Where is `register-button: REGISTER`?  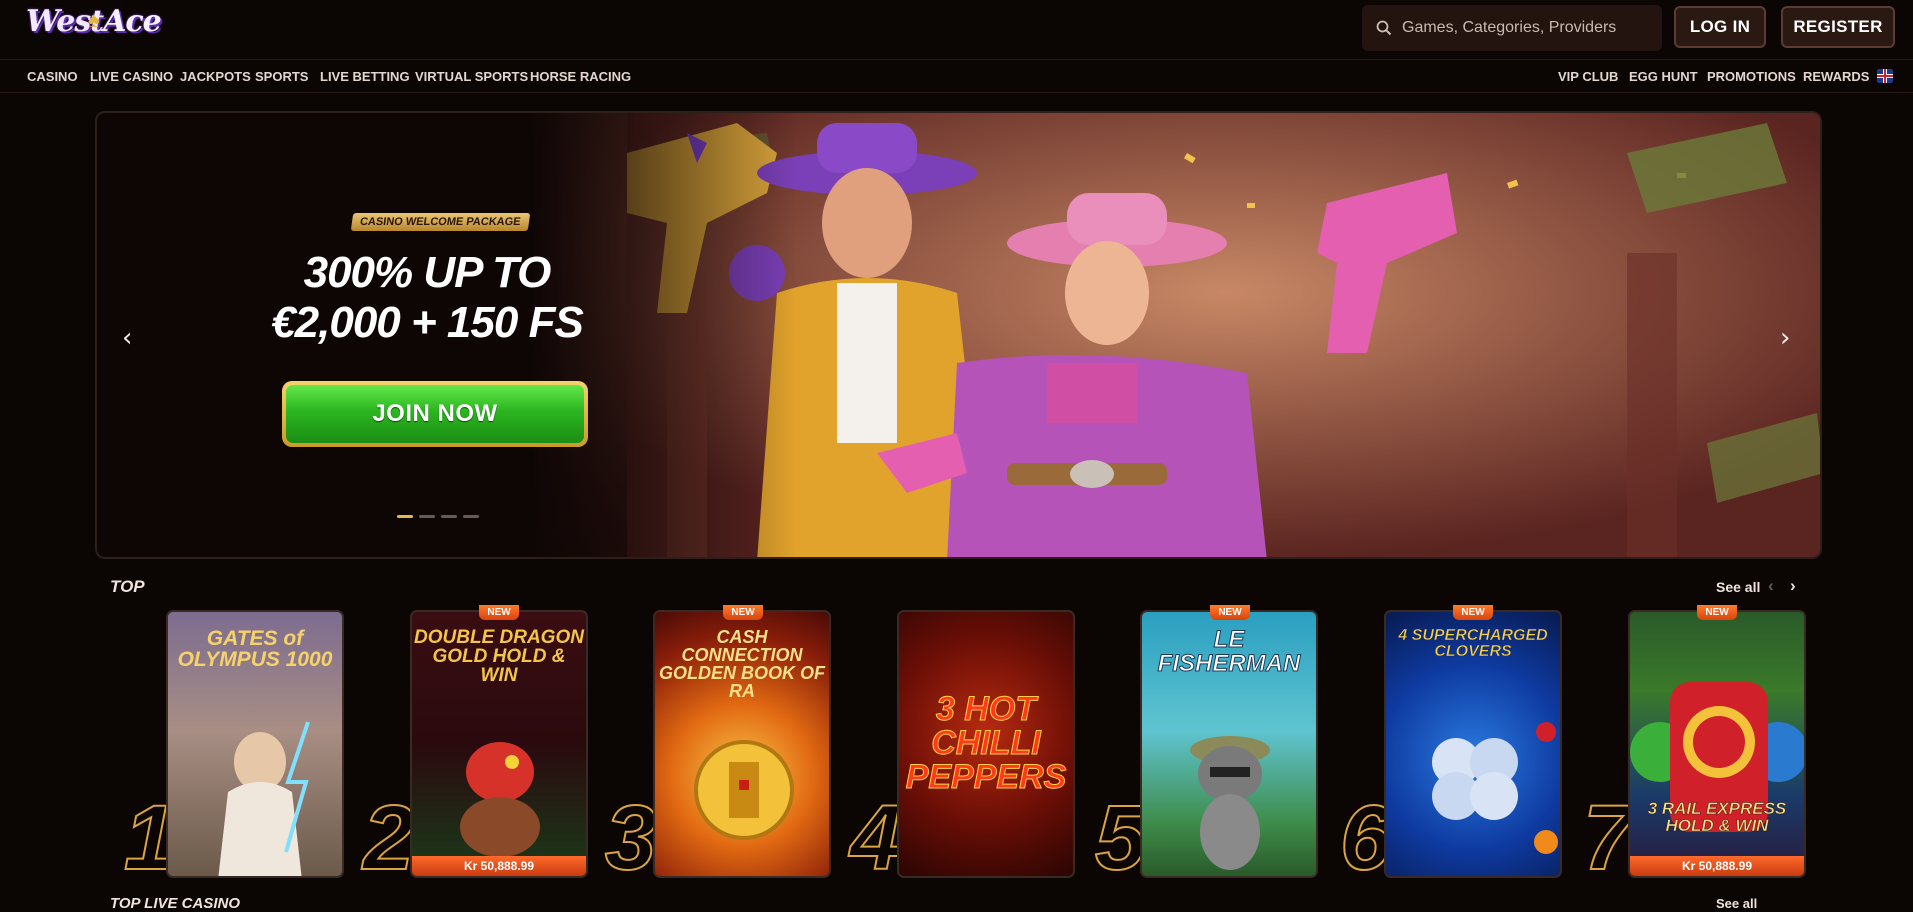 register-button: REGISTER is located at coordinates (1838, 27).